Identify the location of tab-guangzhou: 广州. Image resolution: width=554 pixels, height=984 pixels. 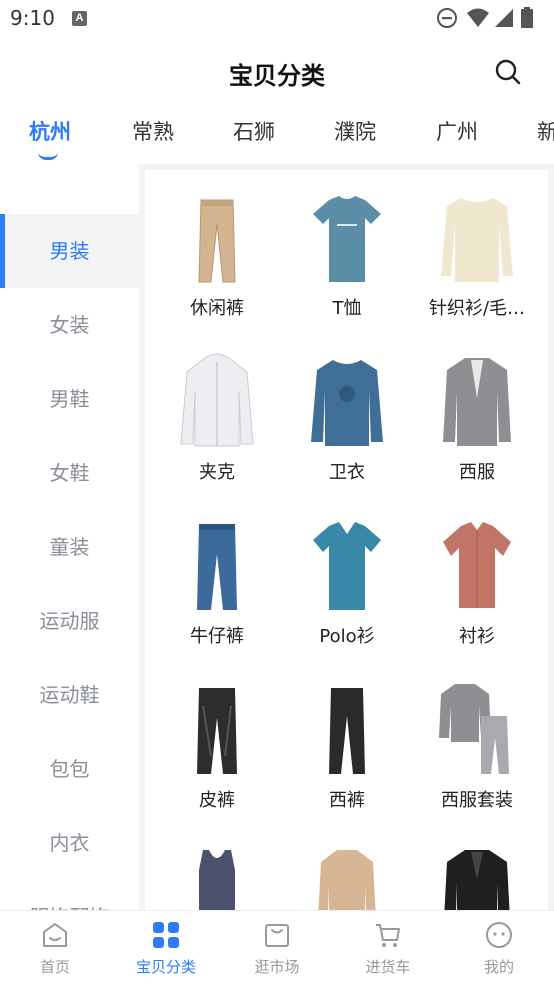
(457, 131).